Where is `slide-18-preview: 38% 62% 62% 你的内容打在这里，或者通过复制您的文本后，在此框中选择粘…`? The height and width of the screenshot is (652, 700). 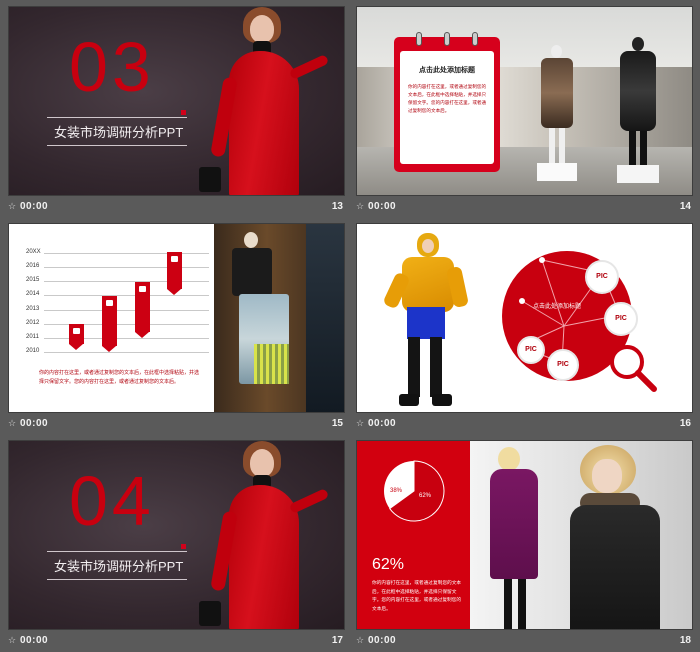
slide-18-preview: 38% 62% 62% 你的内容打在这里，或者通过复制您的文本后，在此框中选择粘… is located at coordinates (524, 535).